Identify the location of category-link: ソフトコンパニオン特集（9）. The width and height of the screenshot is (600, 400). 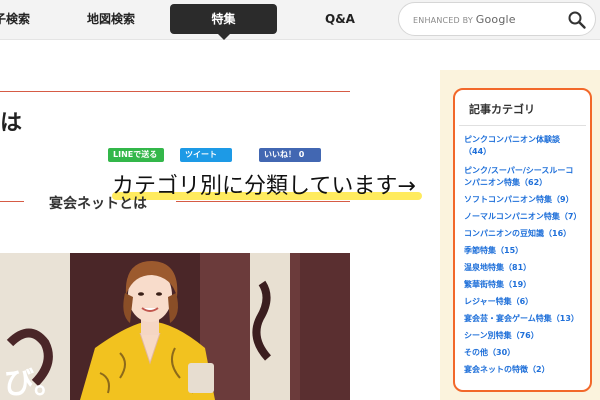
(519, 200).